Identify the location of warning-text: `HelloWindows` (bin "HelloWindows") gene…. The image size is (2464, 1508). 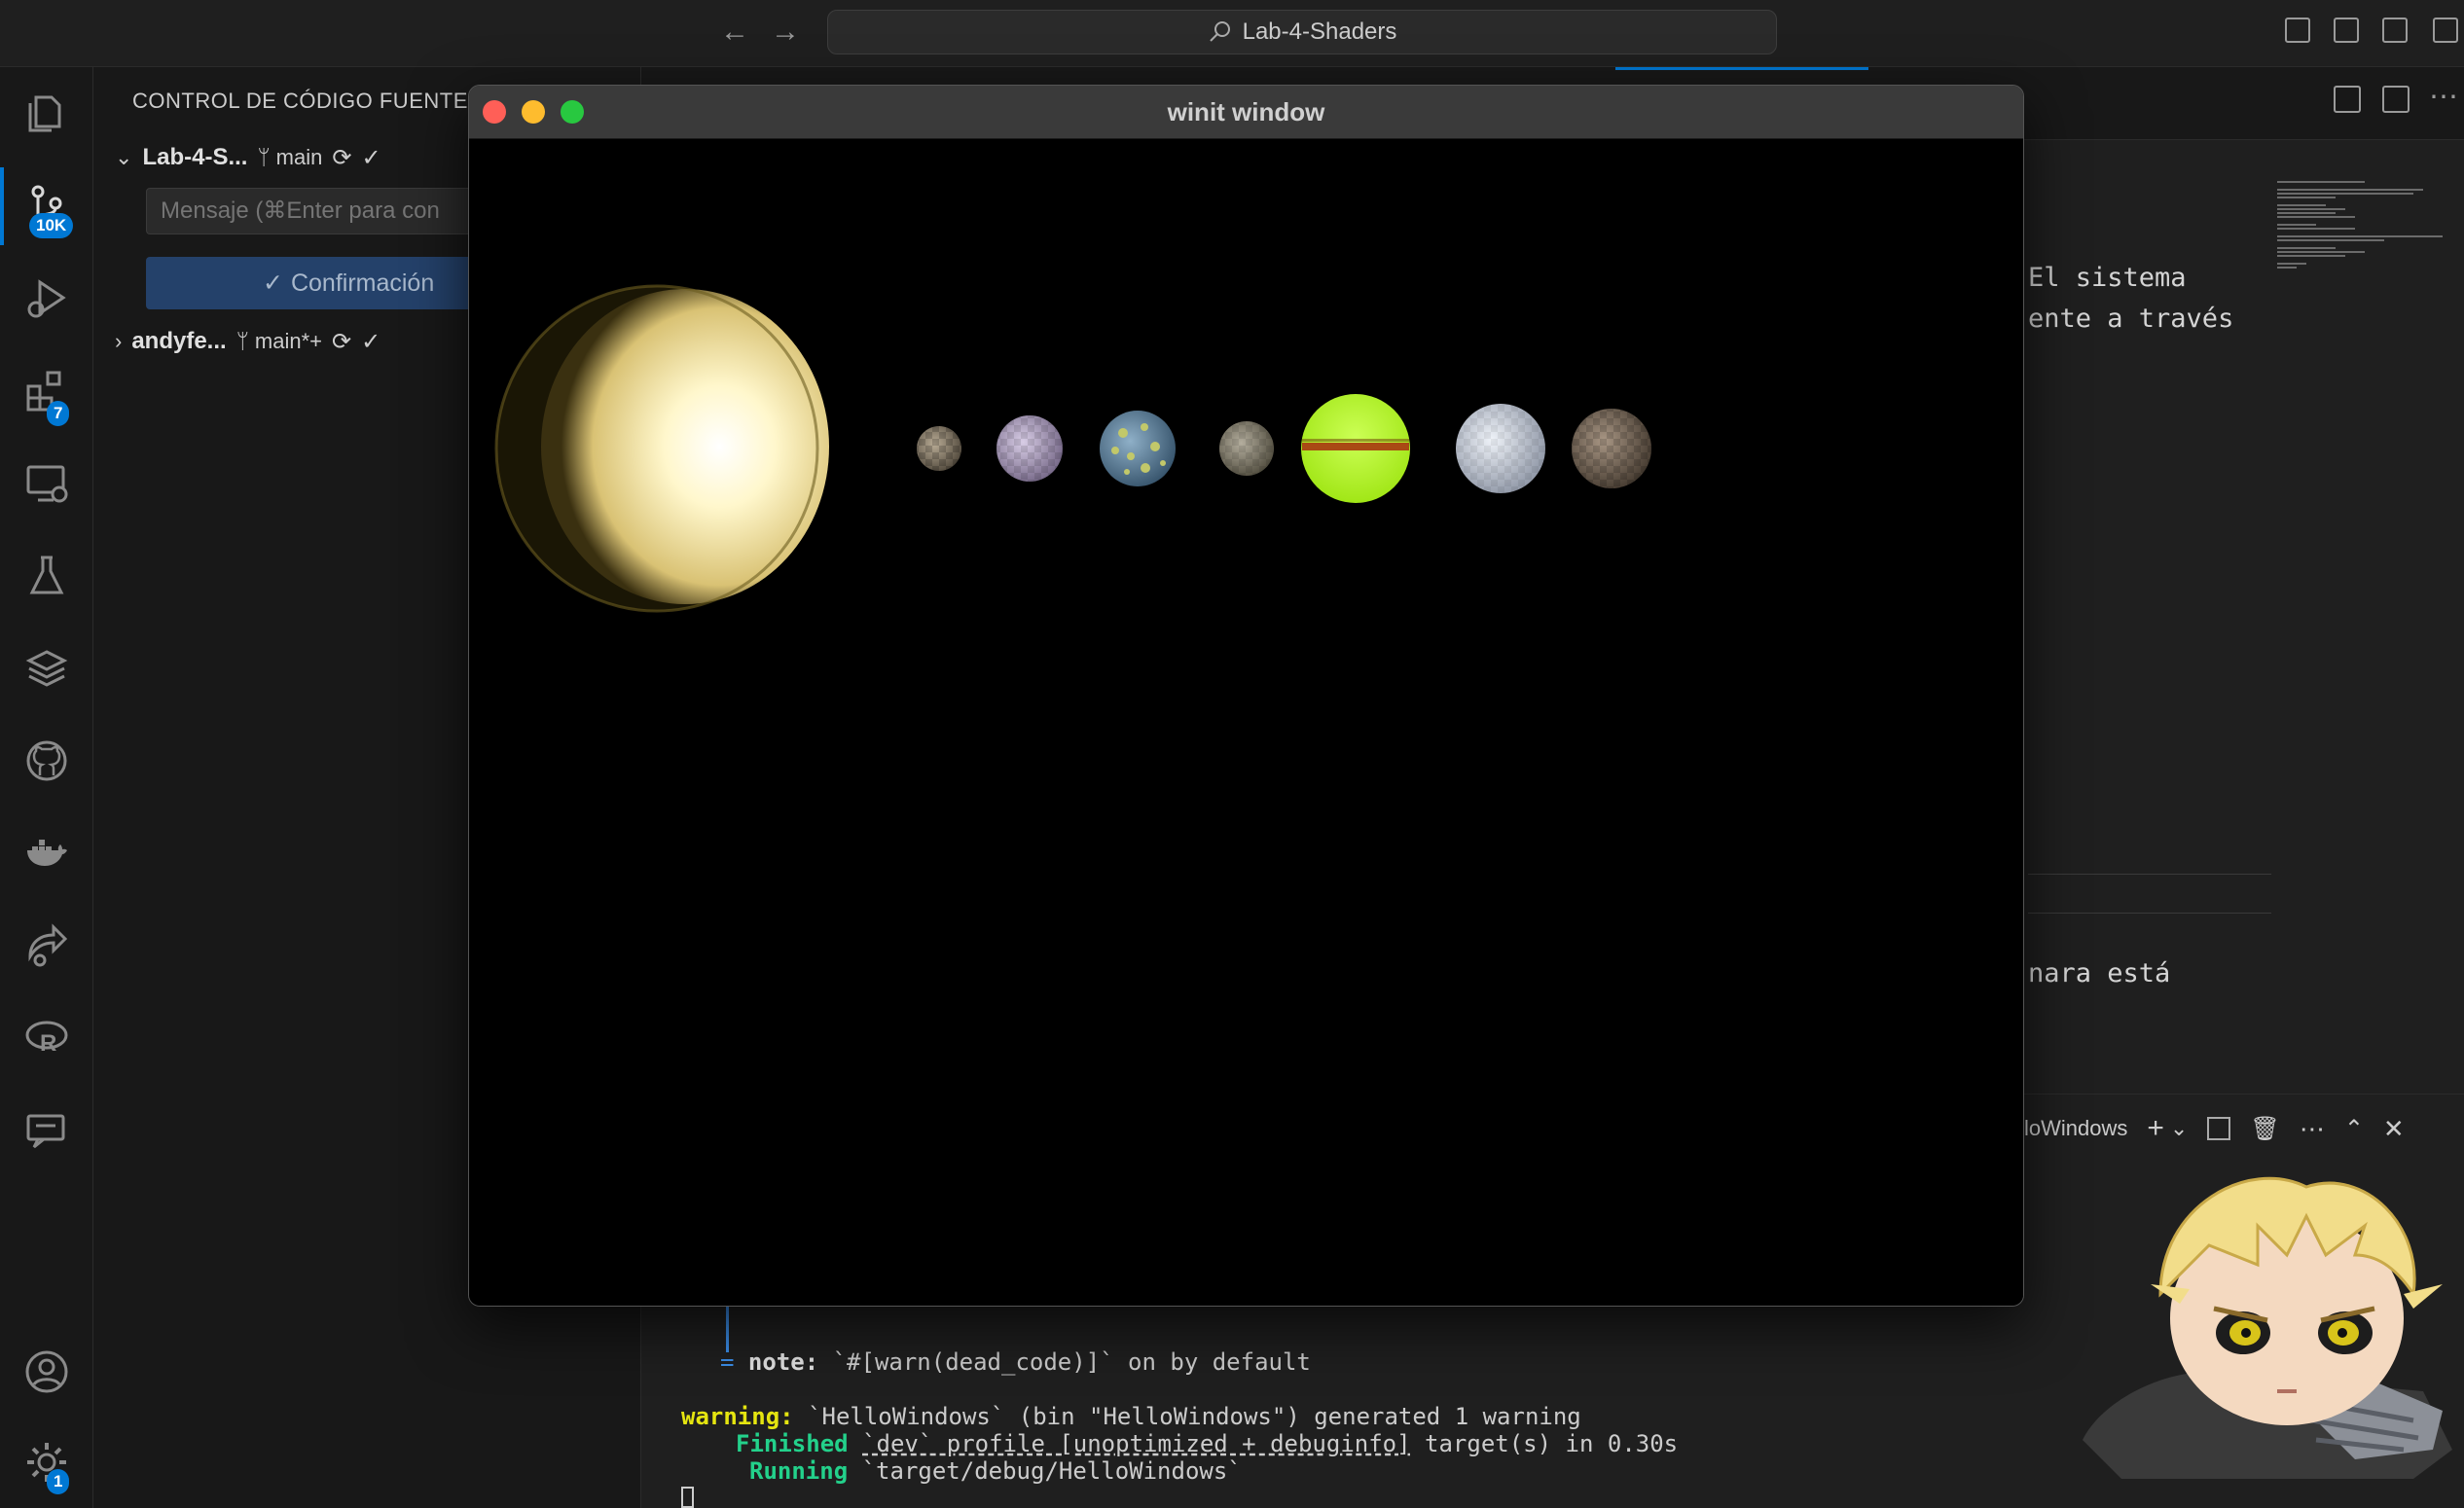
(1187, 1416).